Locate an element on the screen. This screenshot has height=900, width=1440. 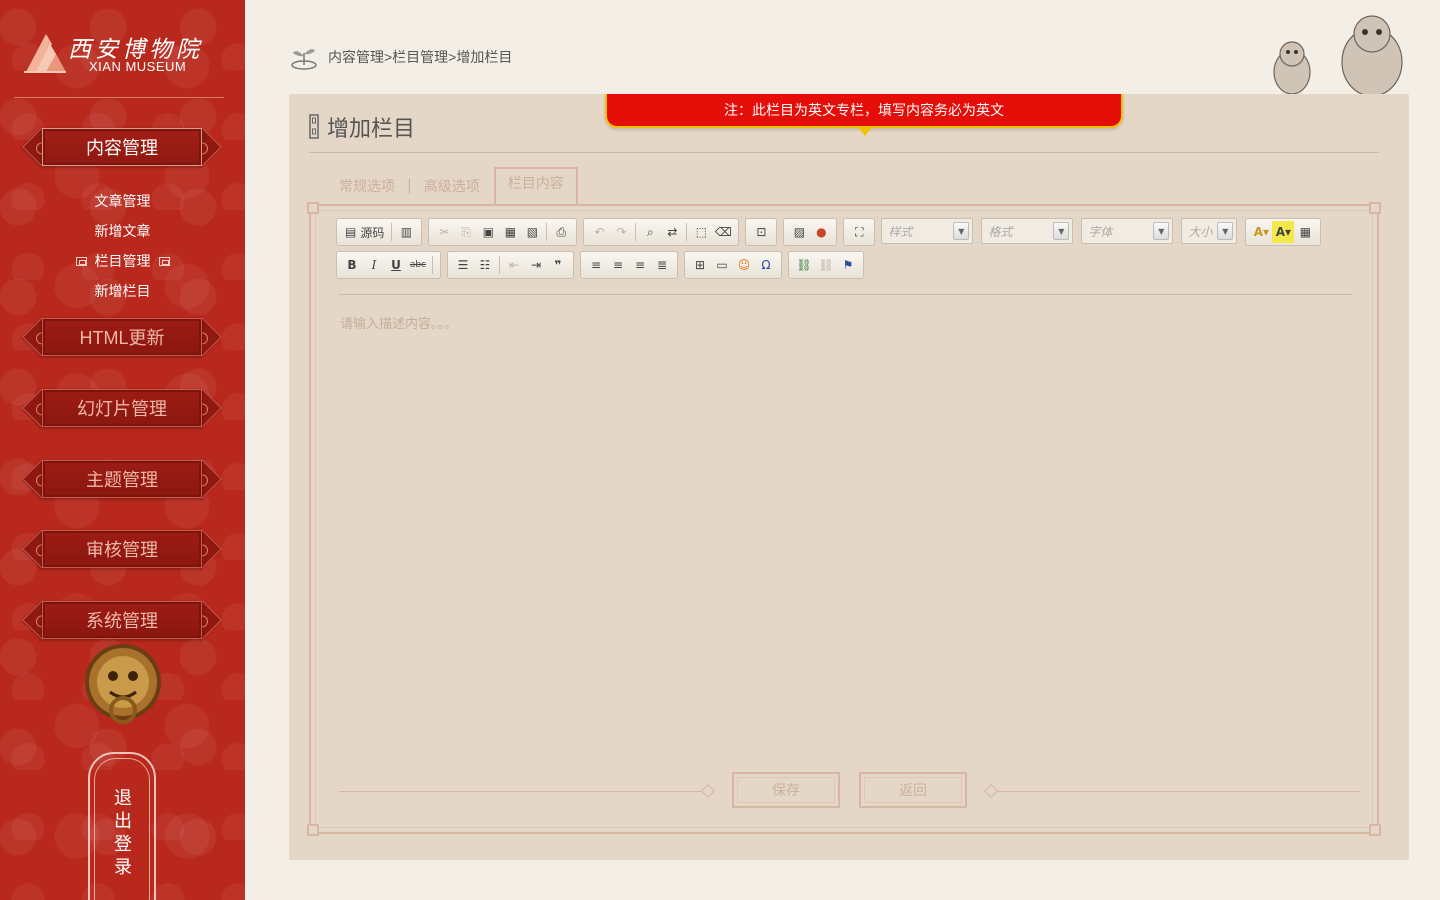
submenu-new-column: 新增栏目 is located at coordinates (122, 291).